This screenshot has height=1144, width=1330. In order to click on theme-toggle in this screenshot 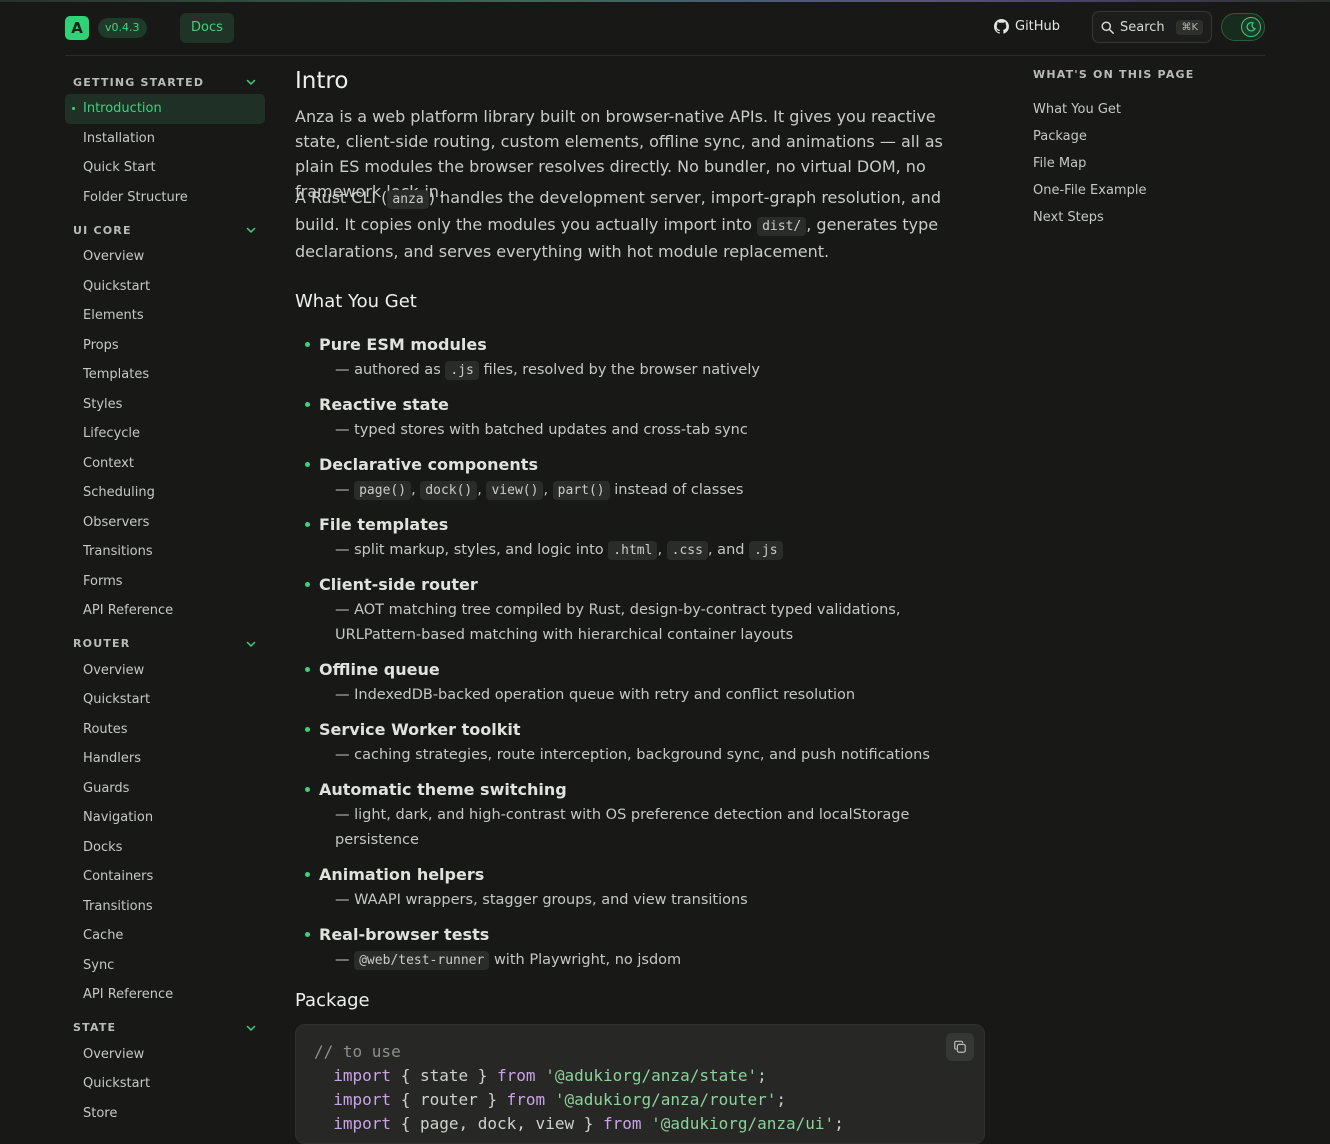, I will do `click(1243, 27)`.